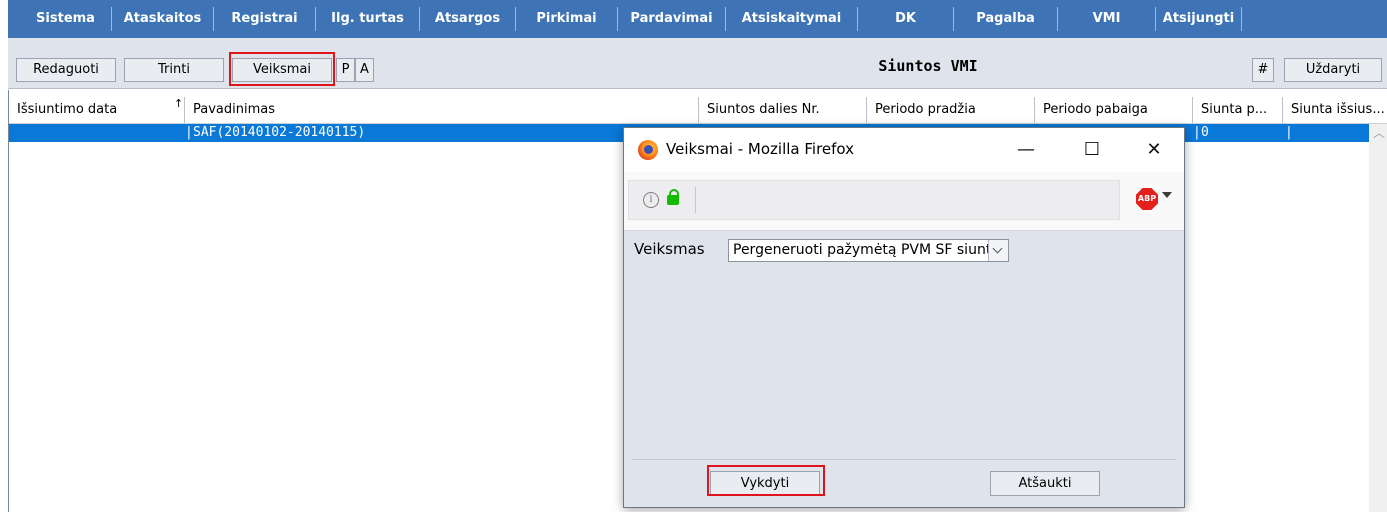 Image resolution: width=1387 pixels, height=512 pixels. I want to click on column-label: Pavadinimas, so click(234, 109).